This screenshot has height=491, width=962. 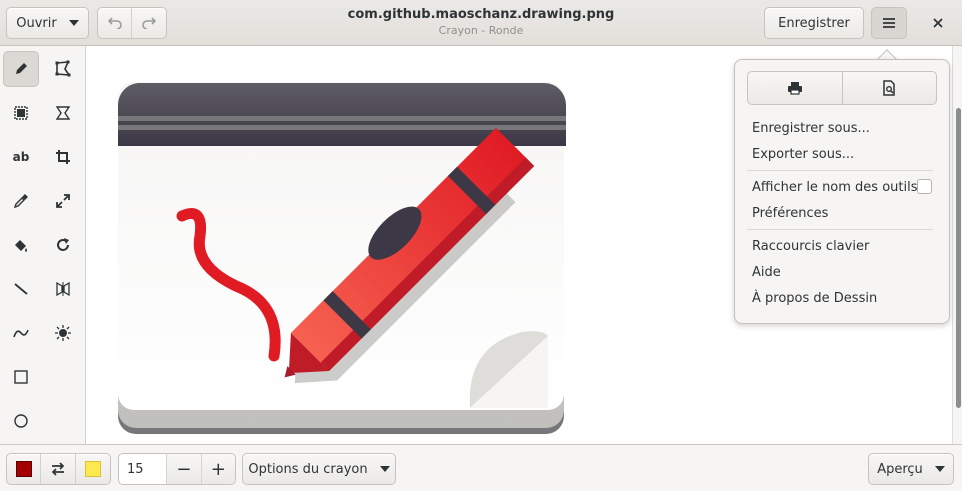 I want to click on circle-icon, so click(x=21, y=421).